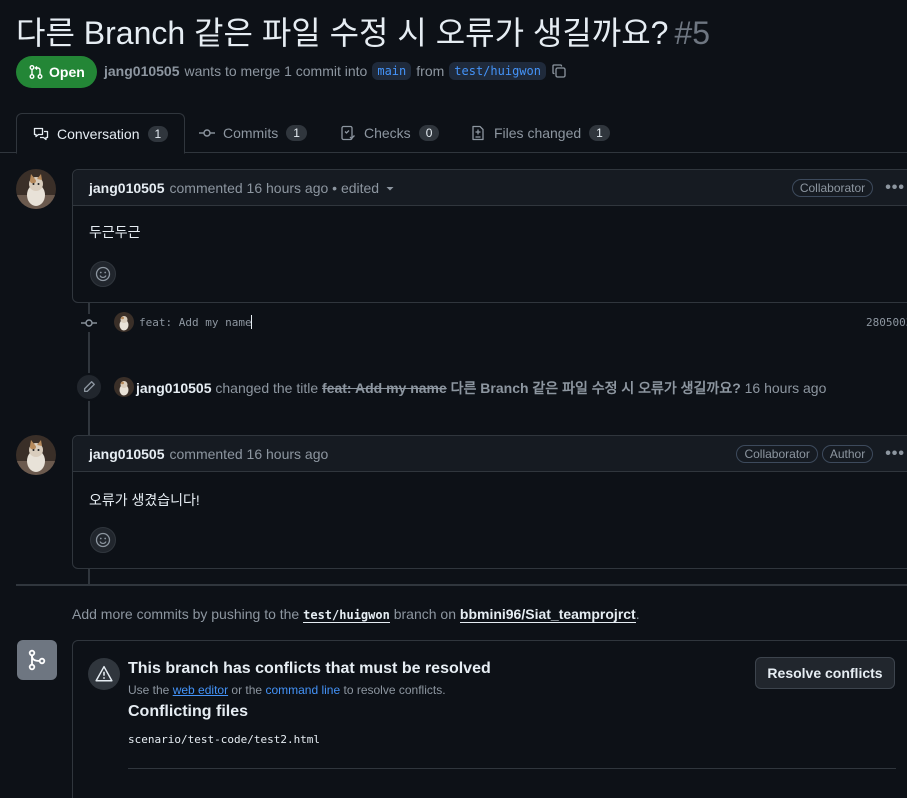 The image size is (907, 798). I want to click on caret-down-icon, so click(390, 188).